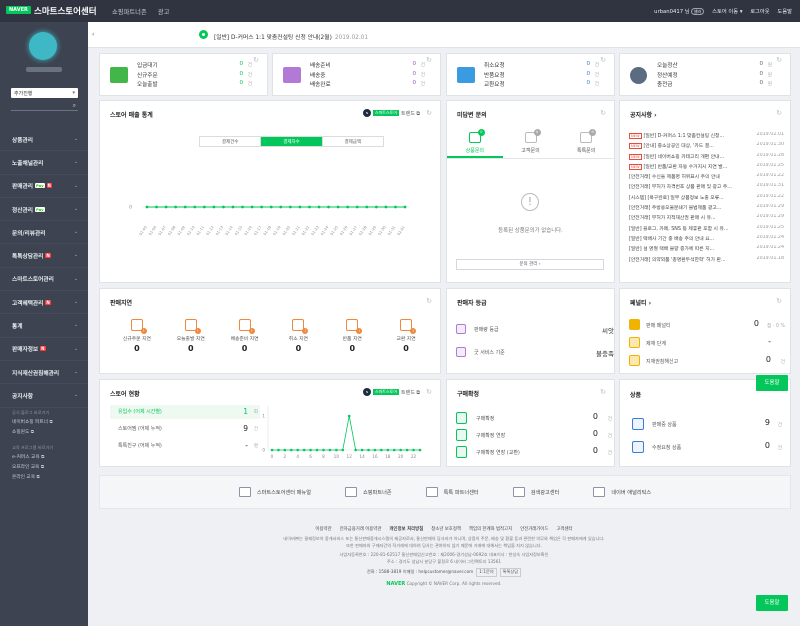  What do you see at coordinates (534, 420) in the screenshot?
I see `confirm-row-1: 구매확정 0 건` at bounding box center [534, 420].